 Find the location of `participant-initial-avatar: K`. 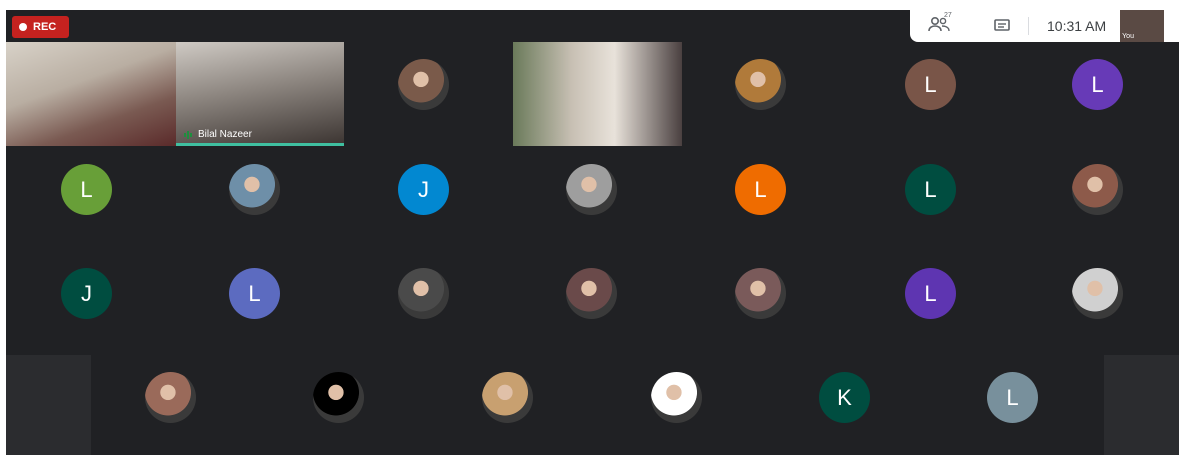

participant-initial-avatar: K is located at coordinates (844, 397).